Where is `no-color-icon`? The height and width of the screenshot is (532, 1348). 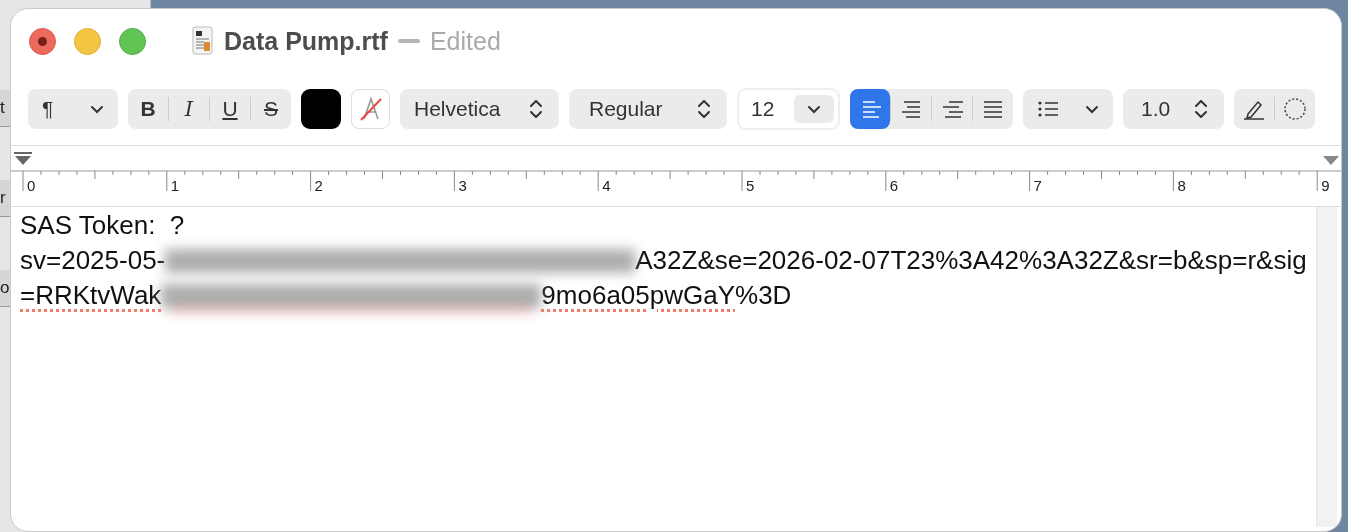 no-color-icon is located at coordinates (370, 109).